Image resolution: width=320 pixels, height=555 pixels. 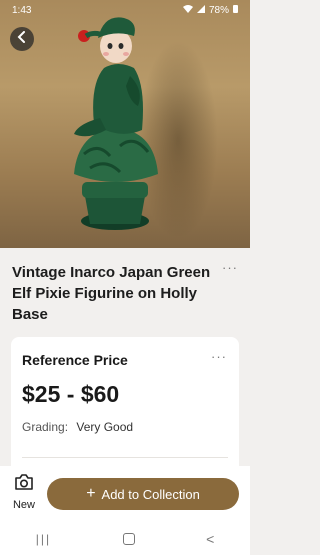 I want to click on new-label: New, so click(x=23, y=505).